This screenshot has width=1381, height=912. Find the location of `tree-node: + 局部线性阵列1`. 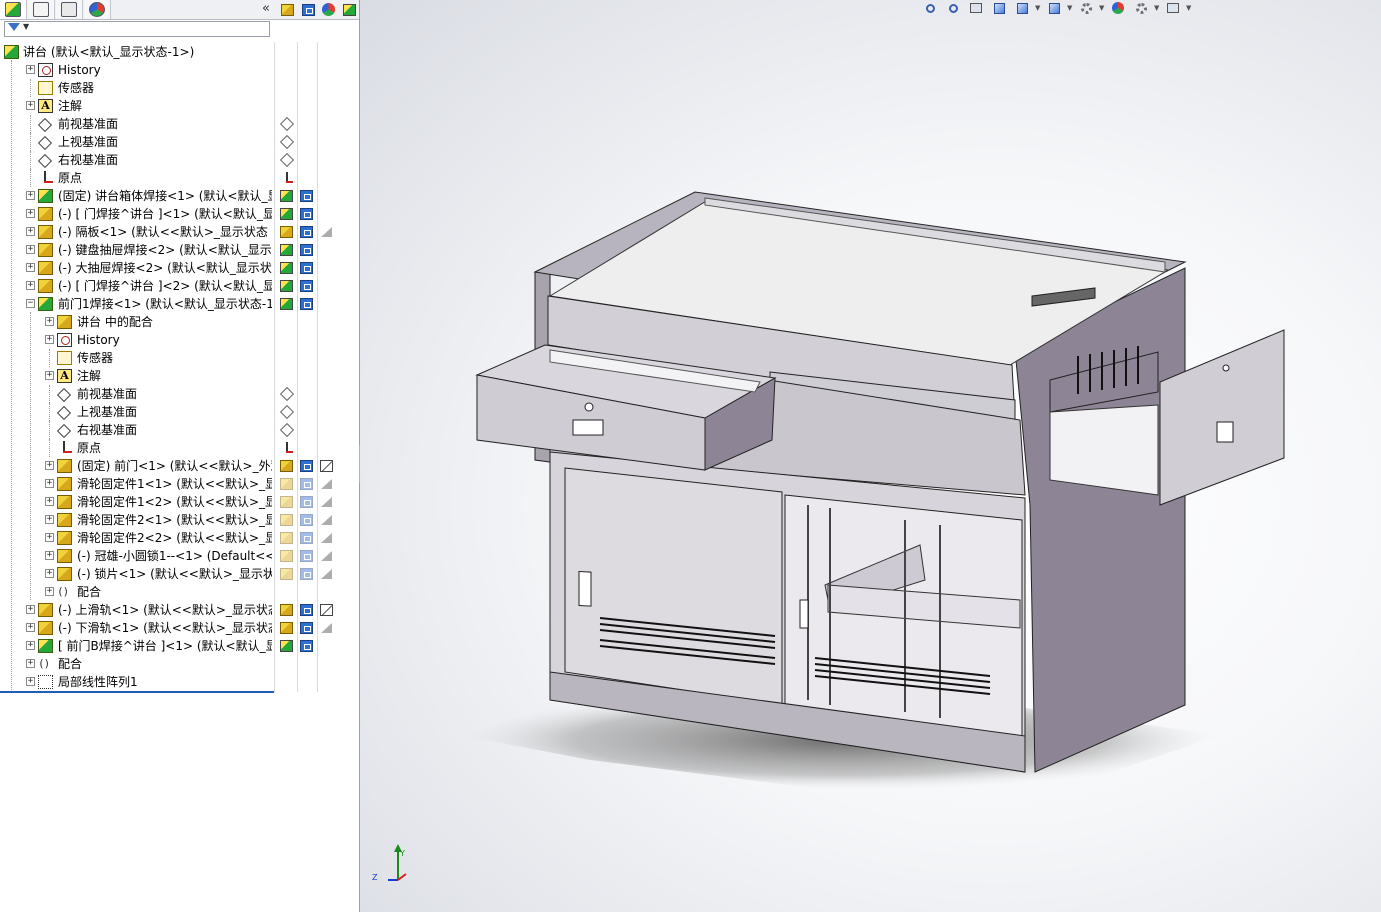

tree-node: + 局部线性阵列1 is located at coordinates (137, 682).